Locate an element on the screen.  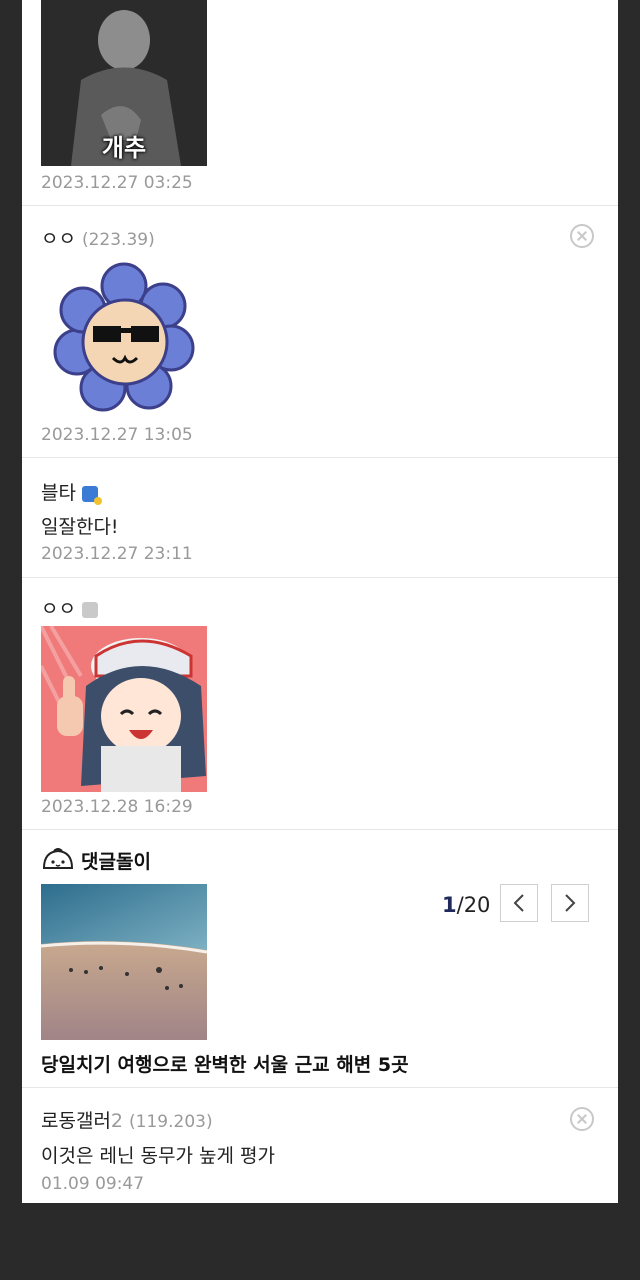
author-name: 로동갤러 is located at coordinates (76, 1121).